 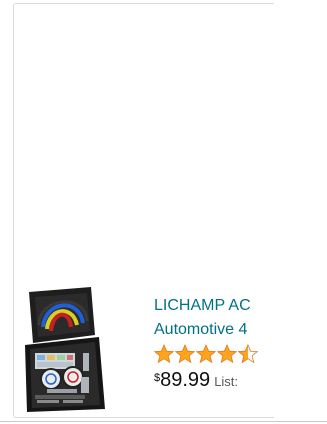 I want to click on star-rating, so click(x=214, y=355).